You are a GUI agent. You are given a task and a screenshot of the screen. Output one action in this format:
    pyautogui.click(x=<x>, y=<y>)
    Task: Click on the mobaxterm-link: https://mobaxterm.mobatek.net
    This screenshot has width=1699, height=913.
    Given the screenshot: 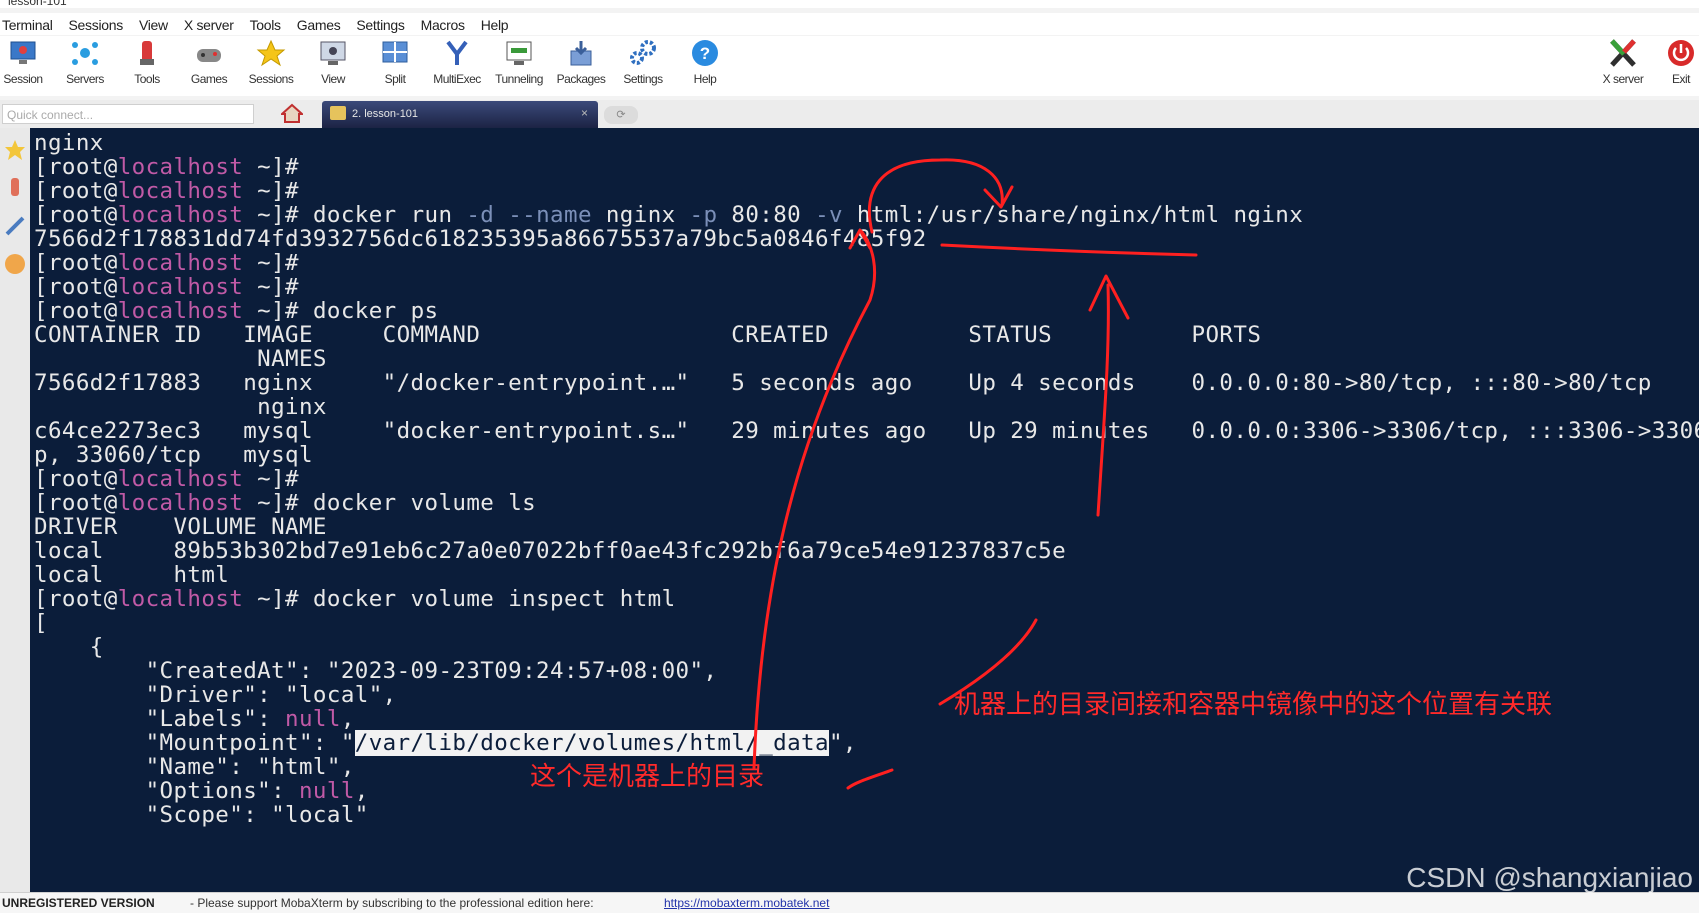 What is the action you would take?
    pyautogui.click(x=746, y=903)
    